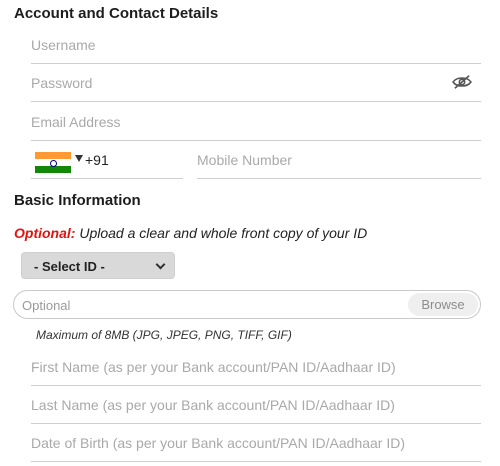 The image size is (500, 466). I want to click on chevron-down-icon, so click(160, 264).